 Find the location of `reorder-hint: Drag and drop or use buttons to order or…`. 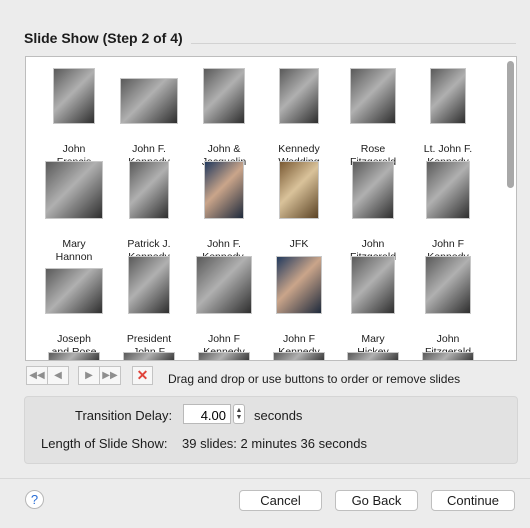

reorder-hint: Drag and drop or use buttons to order or… is located at coordinates (314, 379).